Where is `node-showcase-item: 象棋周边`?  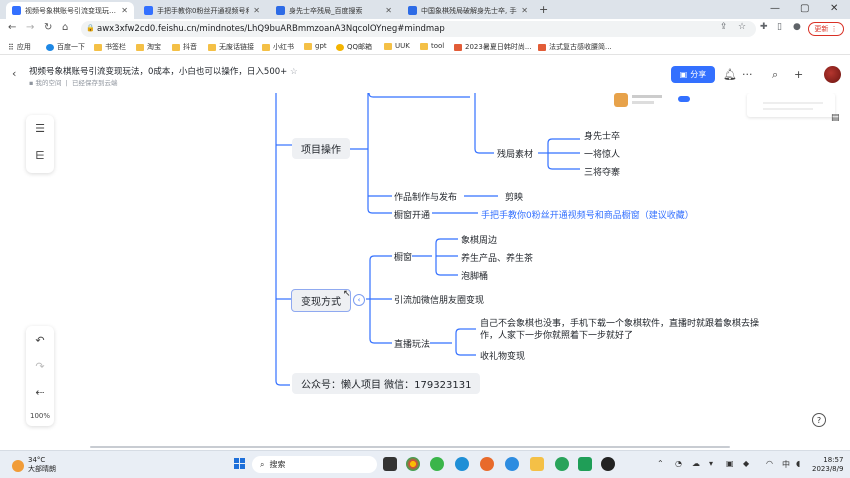
node-showcase-item: 象棋周边 is located at coordinates (479, 239).